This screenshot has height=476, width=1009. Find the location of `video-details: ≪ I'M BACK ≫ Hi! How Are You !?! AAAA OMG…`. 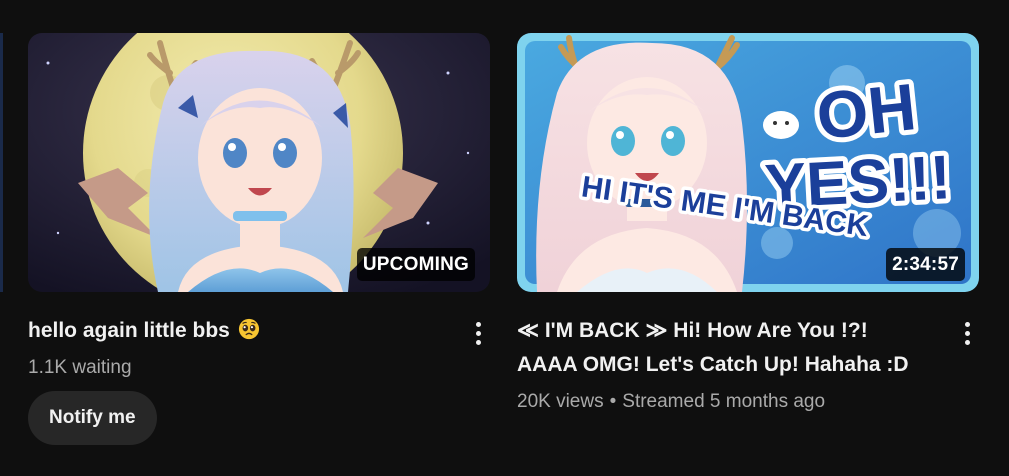

video-details: ≪ I'M BACK ≫ Hi! How Are You !?! AAAA OMG… is located at coordinates (748, 364).